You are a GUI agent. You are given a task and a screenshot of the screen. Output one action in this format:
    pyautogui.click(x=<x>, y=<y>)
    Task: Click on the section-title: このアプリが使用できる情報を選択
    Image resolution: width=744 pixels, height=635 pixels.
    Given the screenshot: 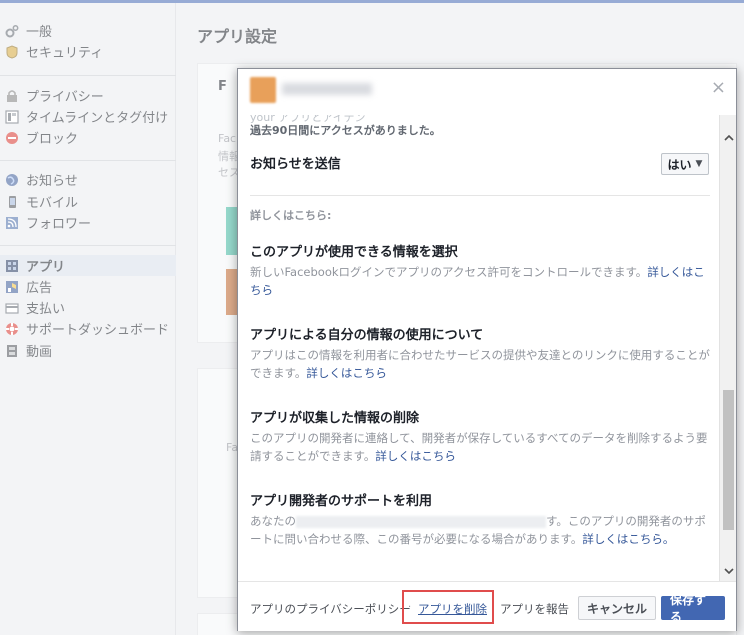 What is the action you would take?
    pyautogui.click(x=354, y=252)
    